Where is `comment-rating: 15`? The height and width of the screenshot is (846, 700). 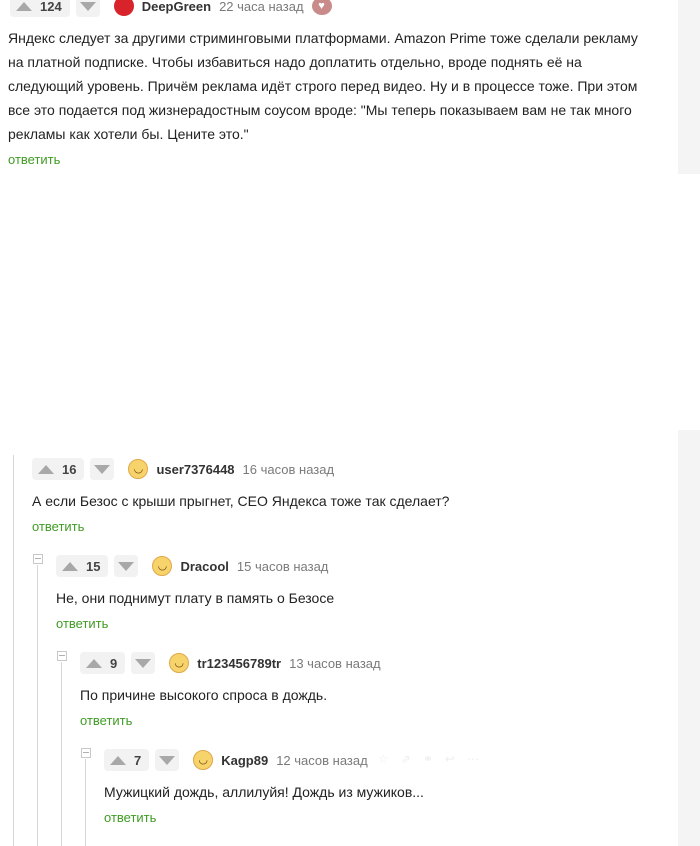
comment-rating: 15 is located at coordinates (93, 566).